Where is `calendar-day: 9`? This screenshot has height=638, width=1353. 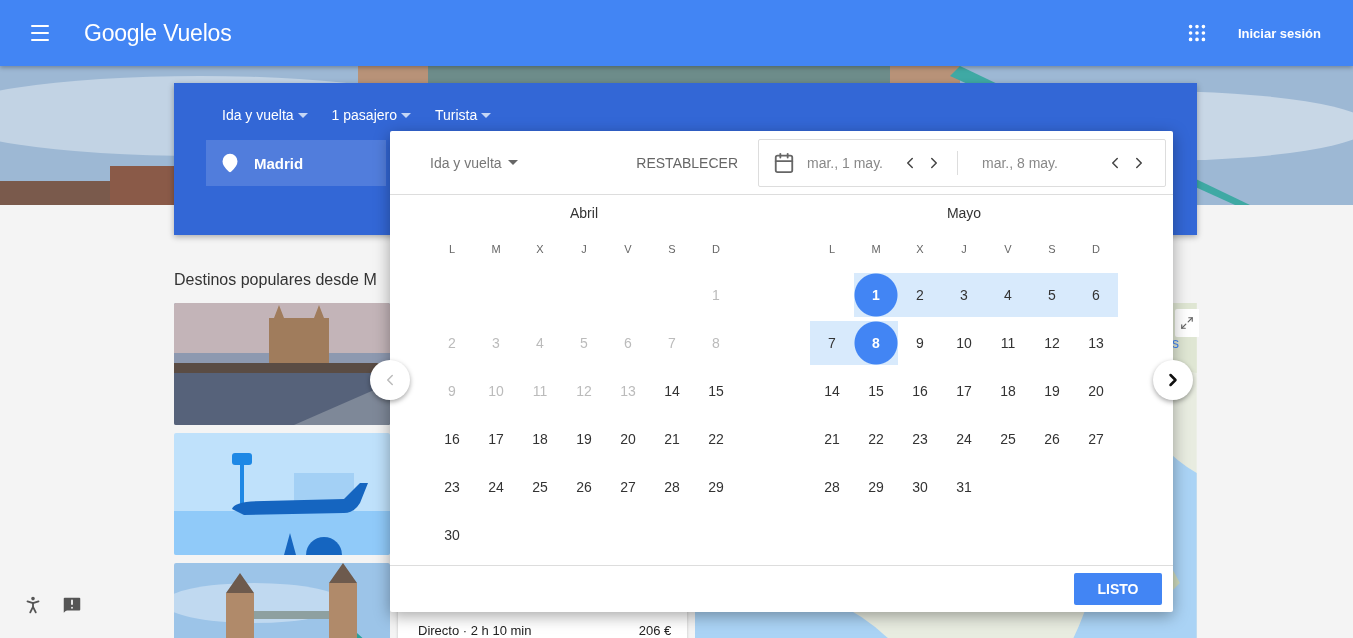
calendar-day: 9 is located at coordinates (920, 343).